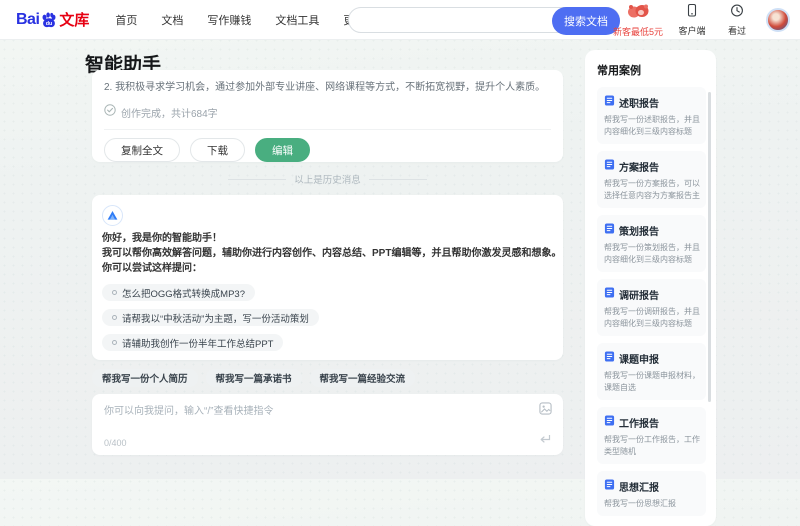 The width and height of the screenshot is (800, 526). What do you see at coordinates (110, 112) in the screenshot?
I see `check-circle-icon` at bounding box center [110, 112].